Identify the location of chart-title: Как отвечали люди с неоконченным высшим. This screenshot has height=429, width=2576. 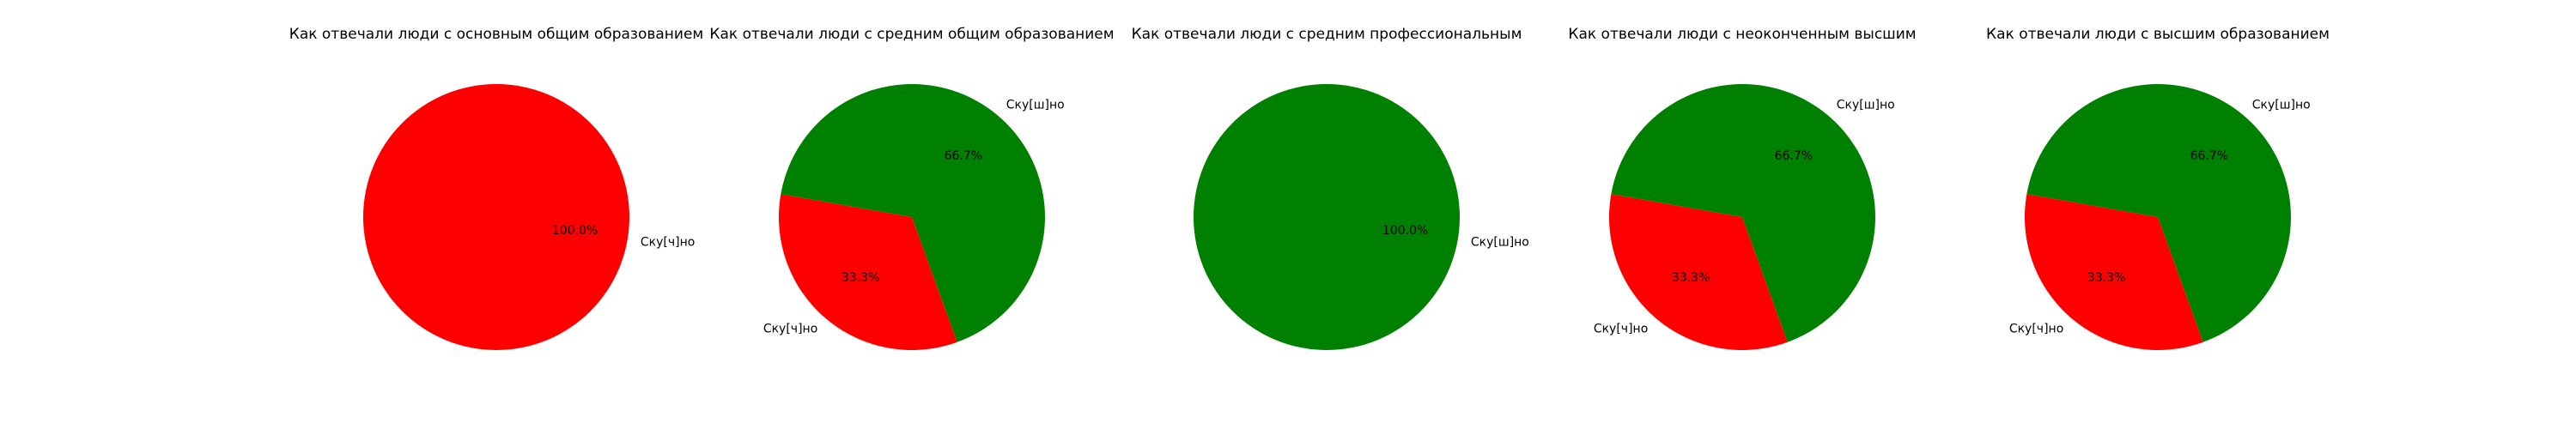
(1742, 34).